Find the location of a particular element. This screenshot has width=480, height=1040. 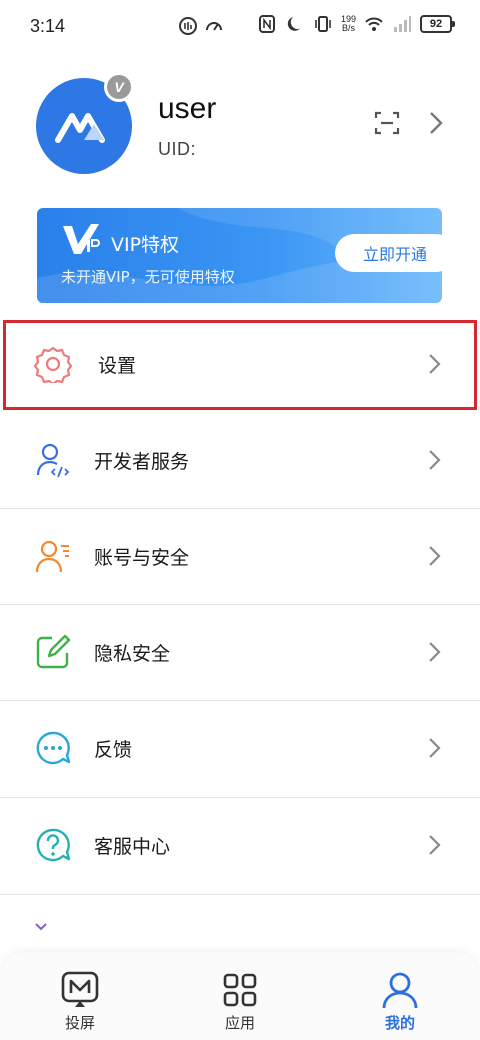

menu-item-label: 开发者服务 is located at coordinates (142, 462).